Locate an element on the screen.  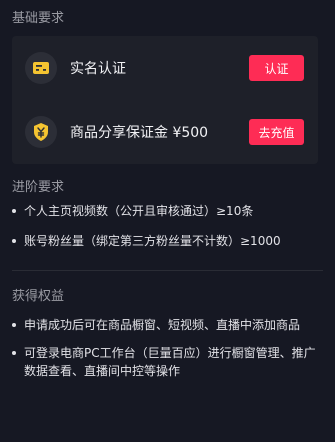
requirement-row-real-name: 实名认证 认证 is located at coordinates (165, 68).